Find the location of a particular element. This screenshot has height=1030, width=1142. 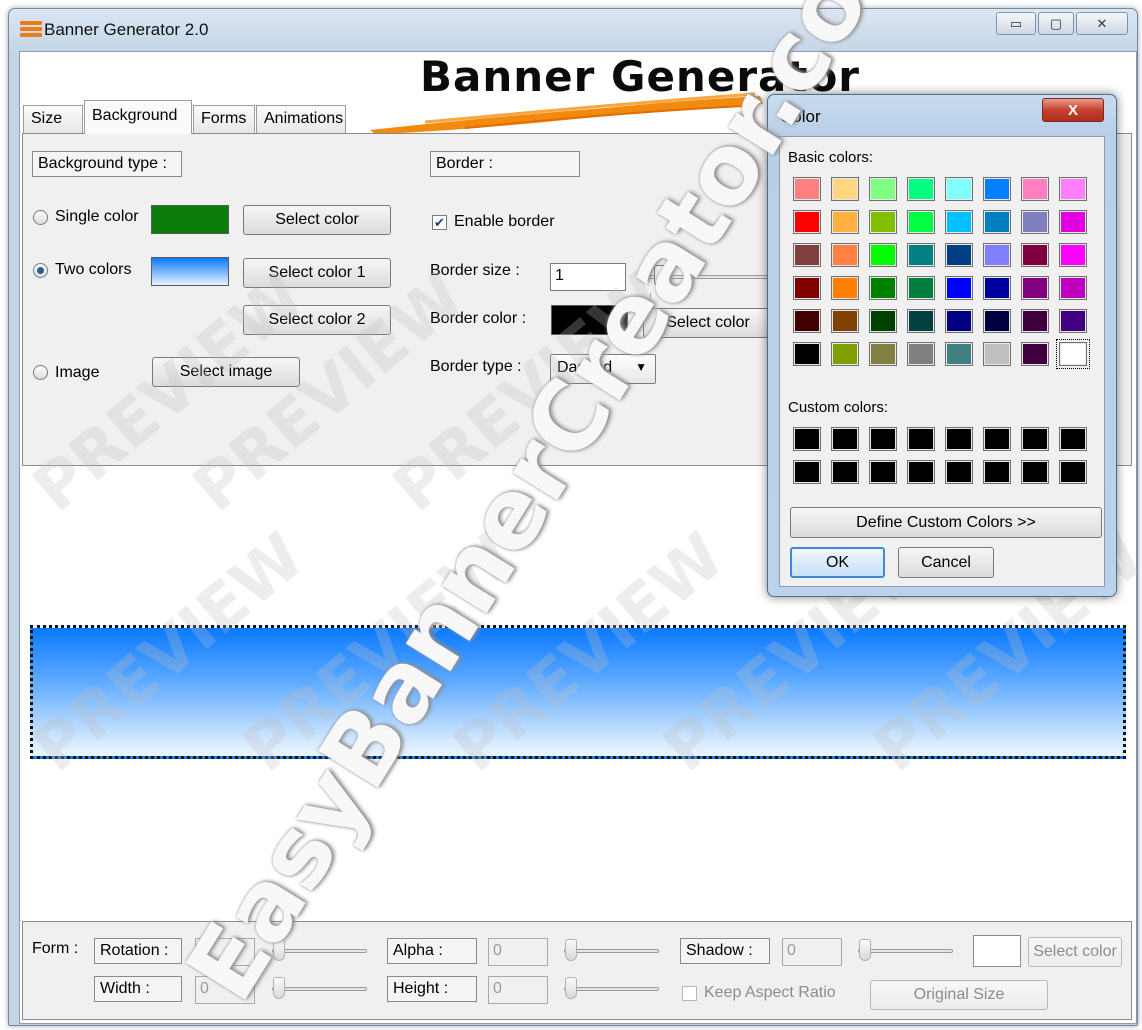

maximize-button: ▢ is located at coordinates (1056, 23).